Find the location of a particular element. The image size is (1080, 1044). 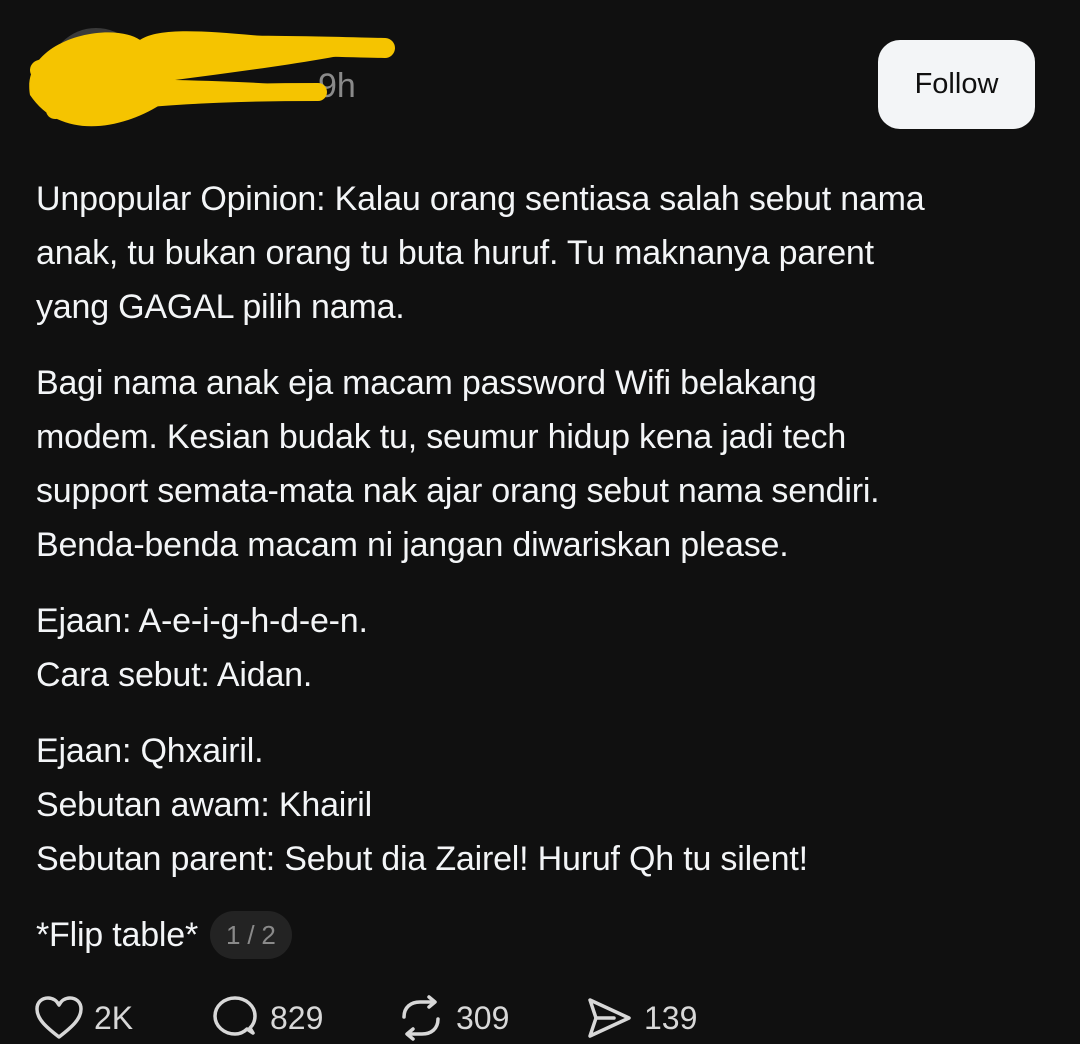

repost-button: 309 is located at coordinates (490, 1018).